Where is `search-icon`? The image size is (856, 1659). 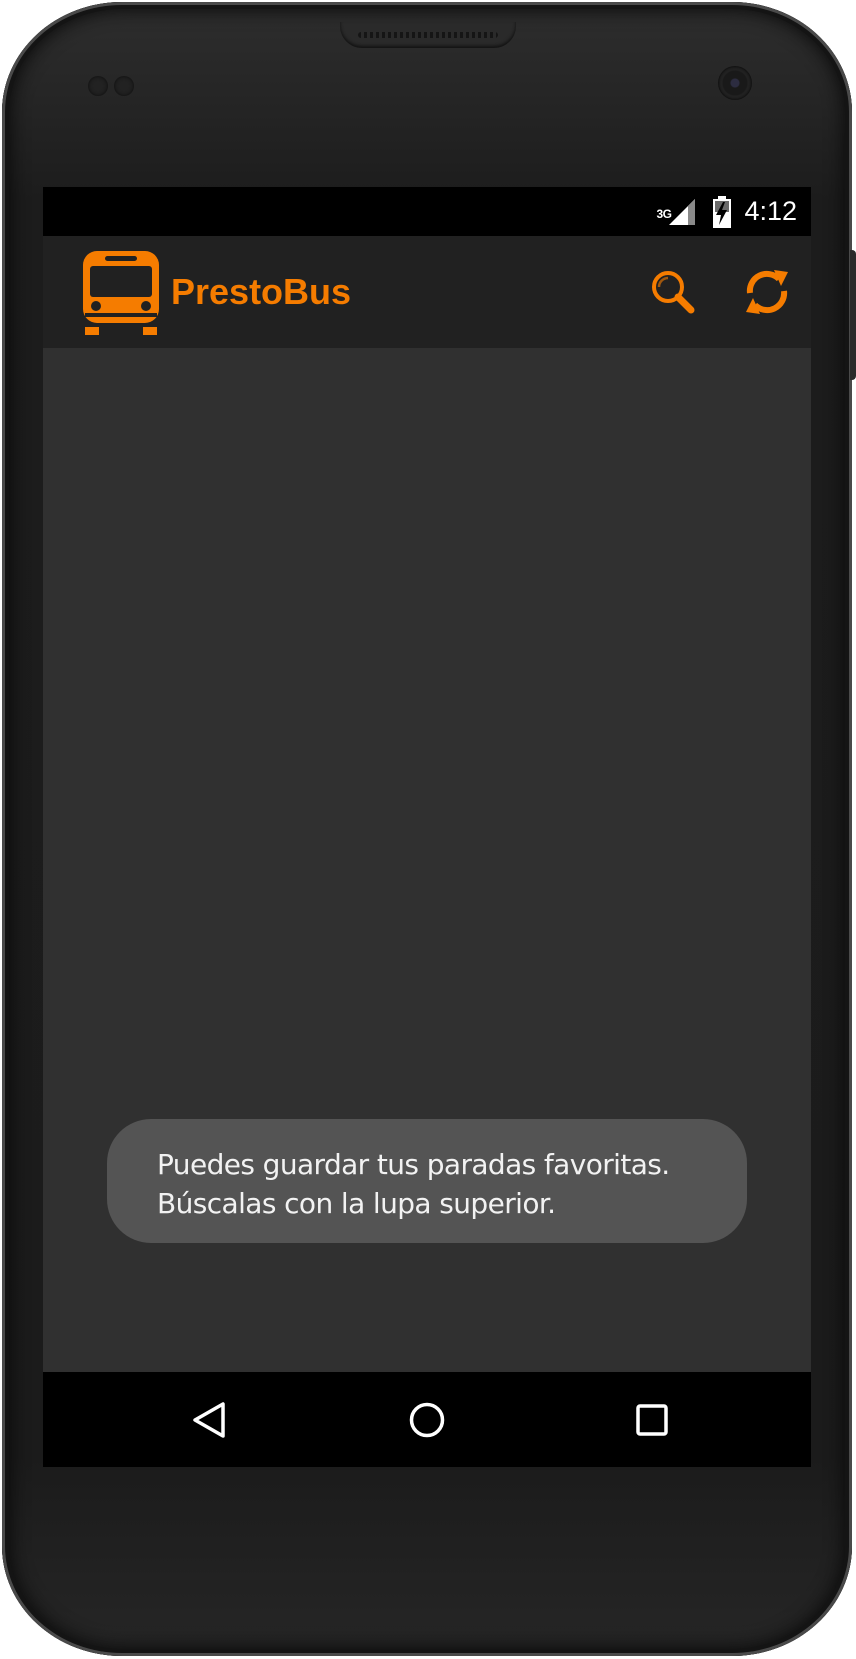 search-icon is located at coordinates (673, 292).